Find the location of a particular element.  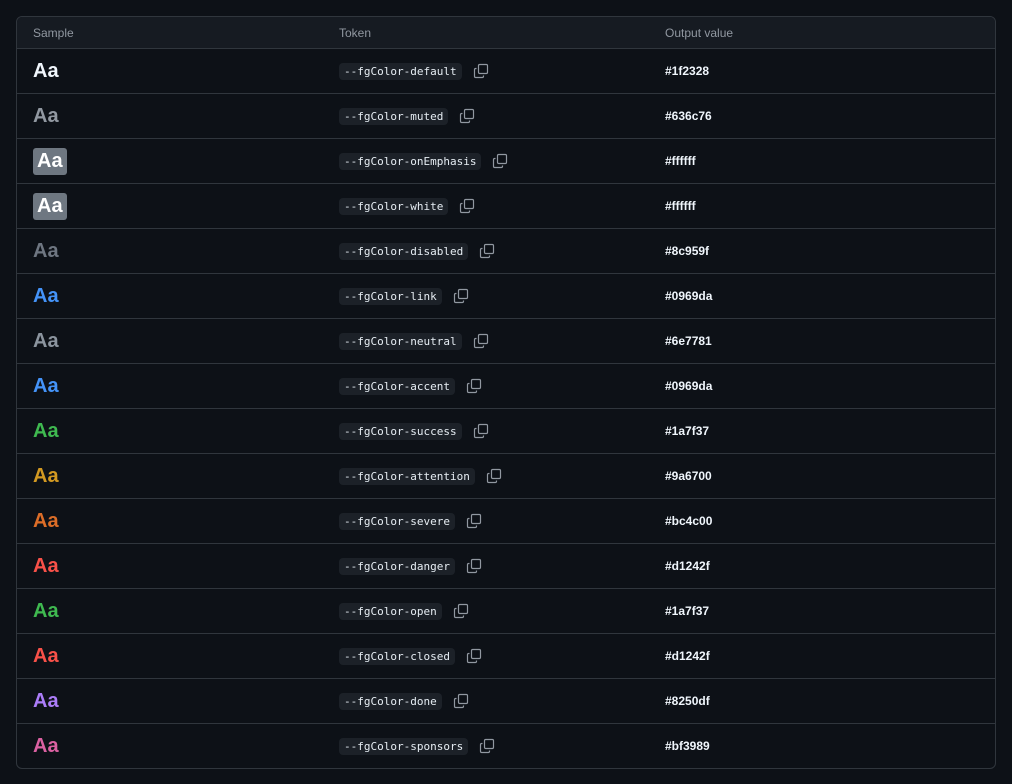

token-name: --fgColor-disabled is located at coordinates (404, 251).